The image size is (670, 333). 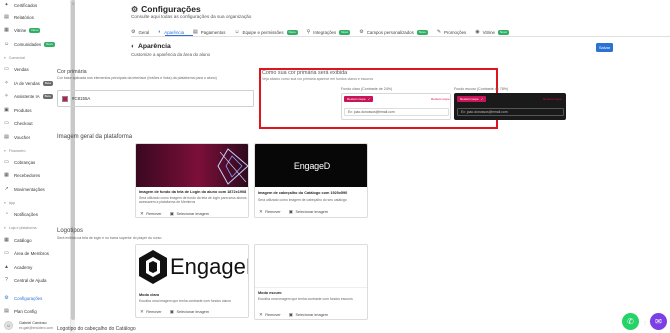 I want to click on dark-preview-email: Ex: joao.donossos@email.com, so click(x=510, y=112).